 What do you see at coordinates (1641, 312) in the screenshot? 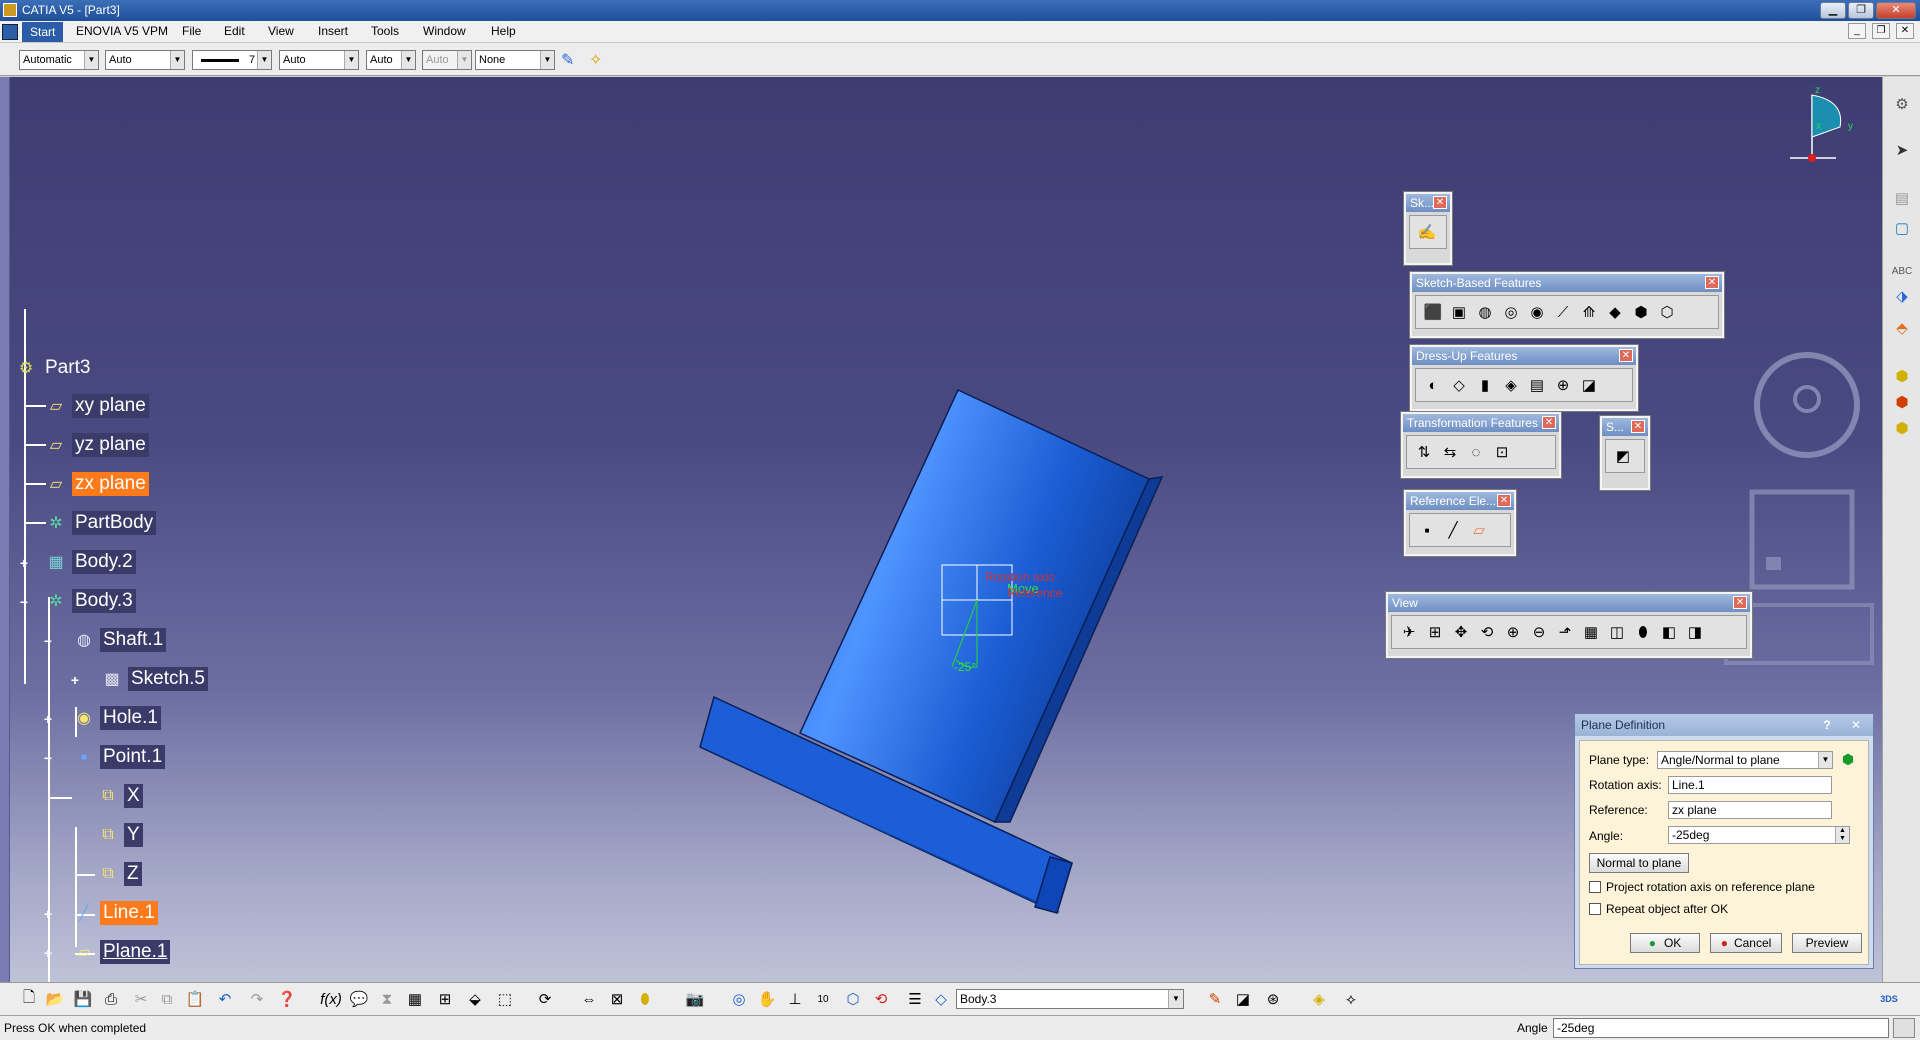
I see `loft-icon: ⬢` at bounding box center [1641, 312].